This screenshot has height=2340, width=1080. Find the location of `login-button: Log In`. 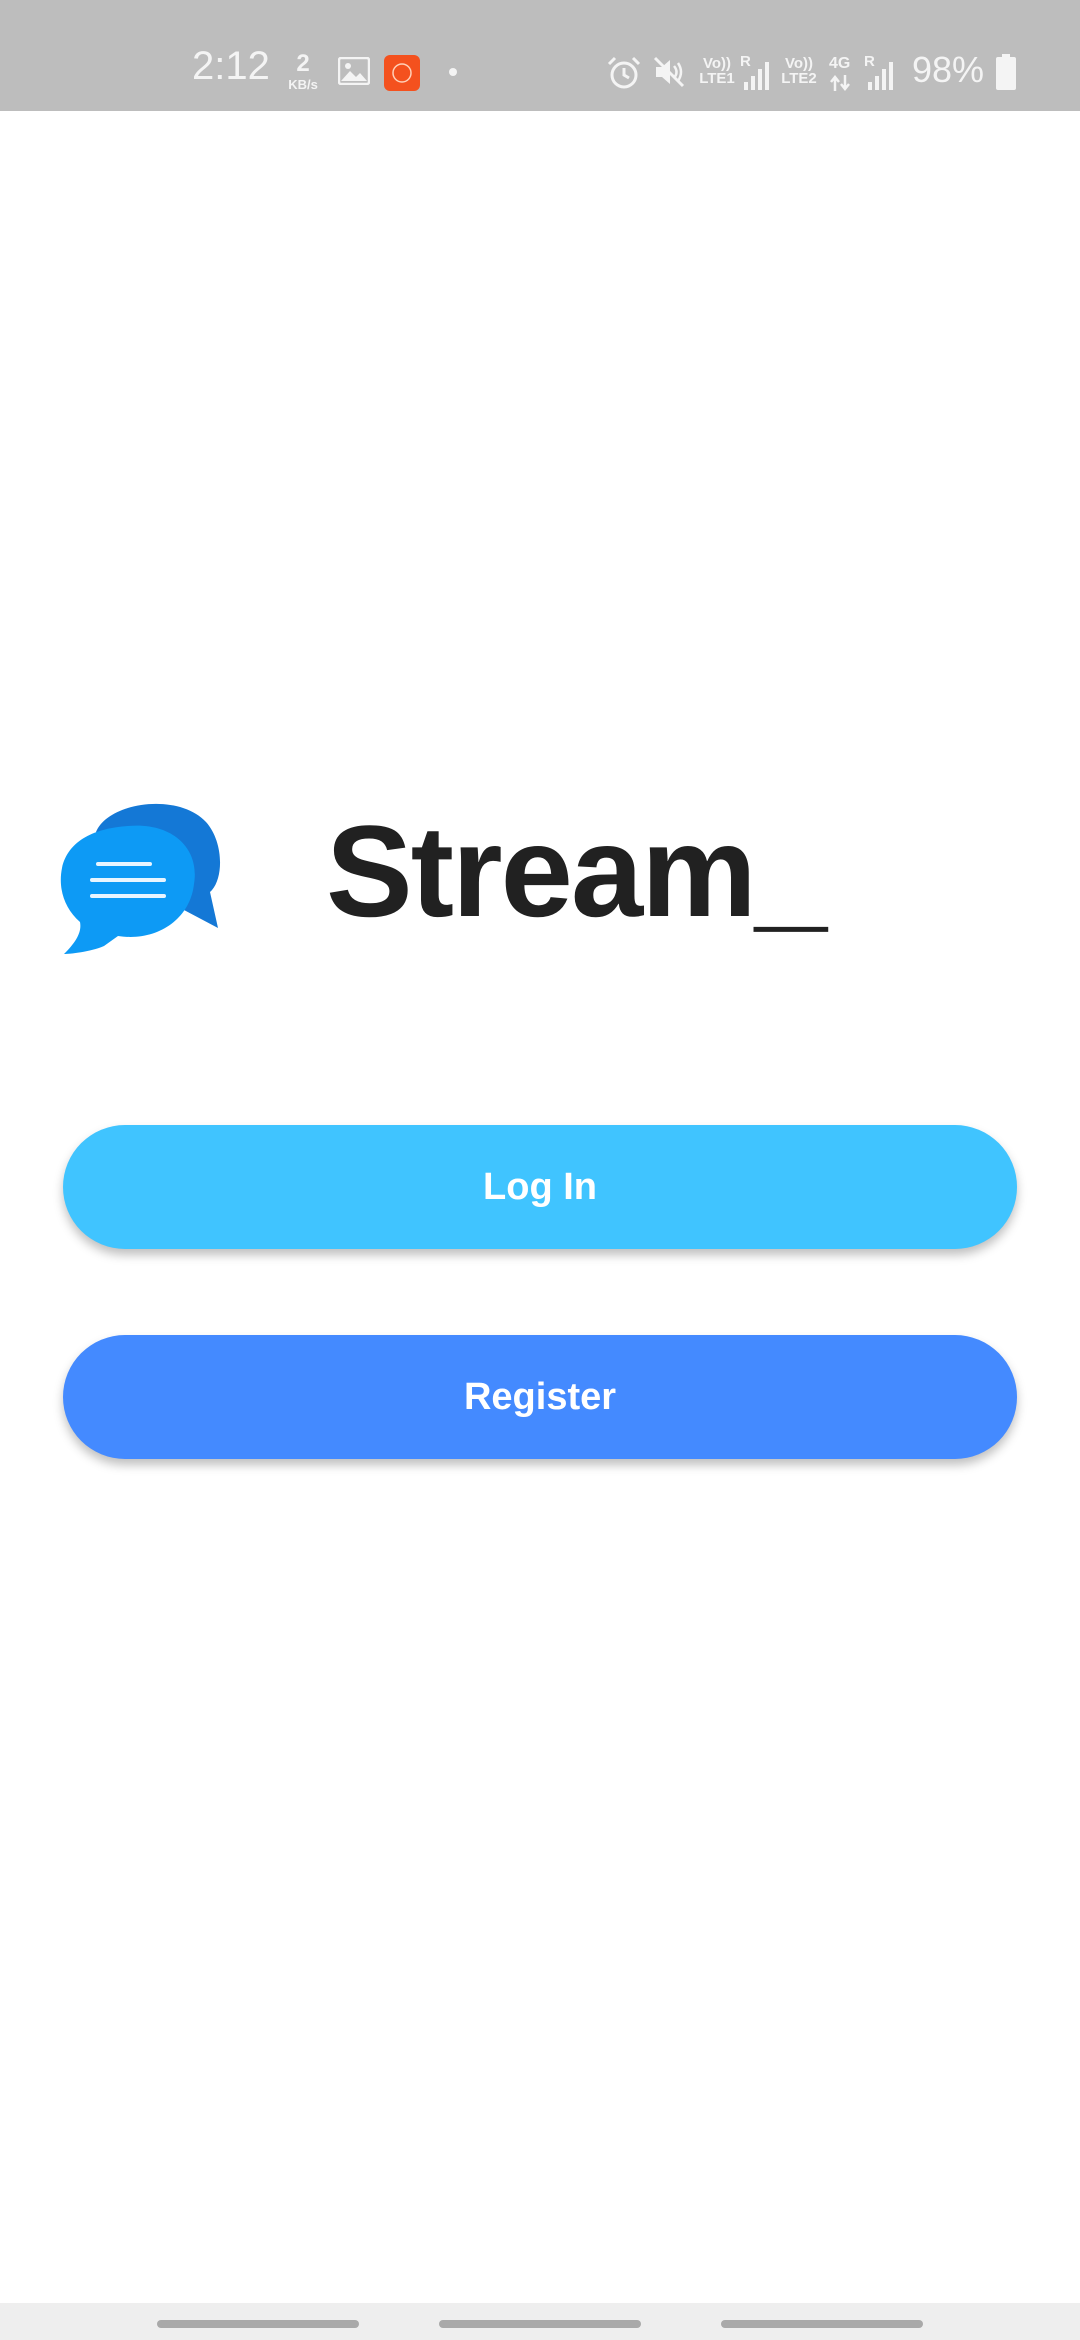

login-button: Log In is located at coordinates (540, 1187).